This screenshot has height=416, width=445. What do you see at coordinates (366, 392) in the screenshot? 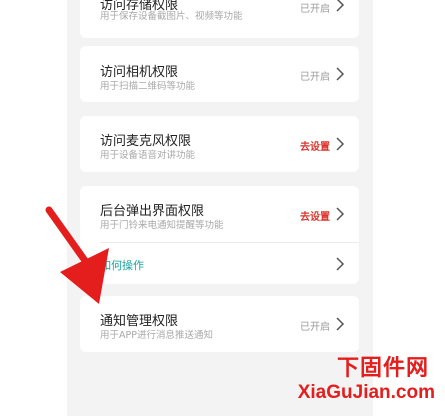
I see `watermark-en: XiaGuJian.com` at bounding box center [366, 392].